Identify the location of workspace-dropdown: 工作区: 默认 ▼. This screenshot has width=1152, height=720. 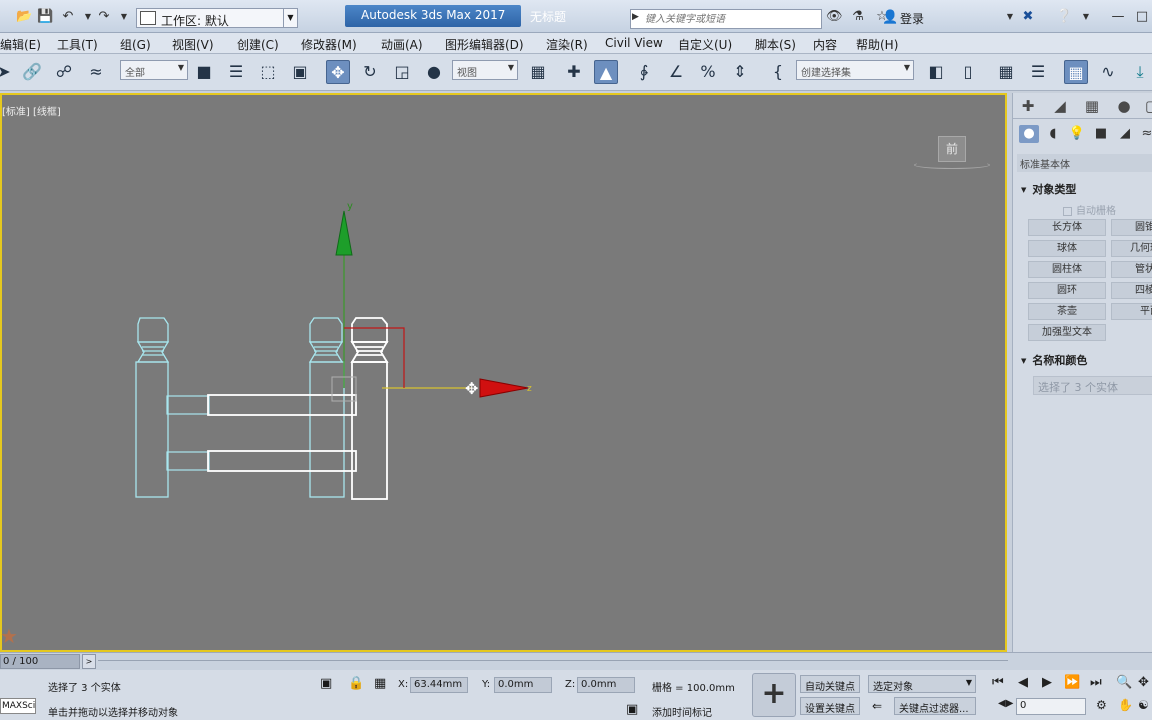
(217, 18).